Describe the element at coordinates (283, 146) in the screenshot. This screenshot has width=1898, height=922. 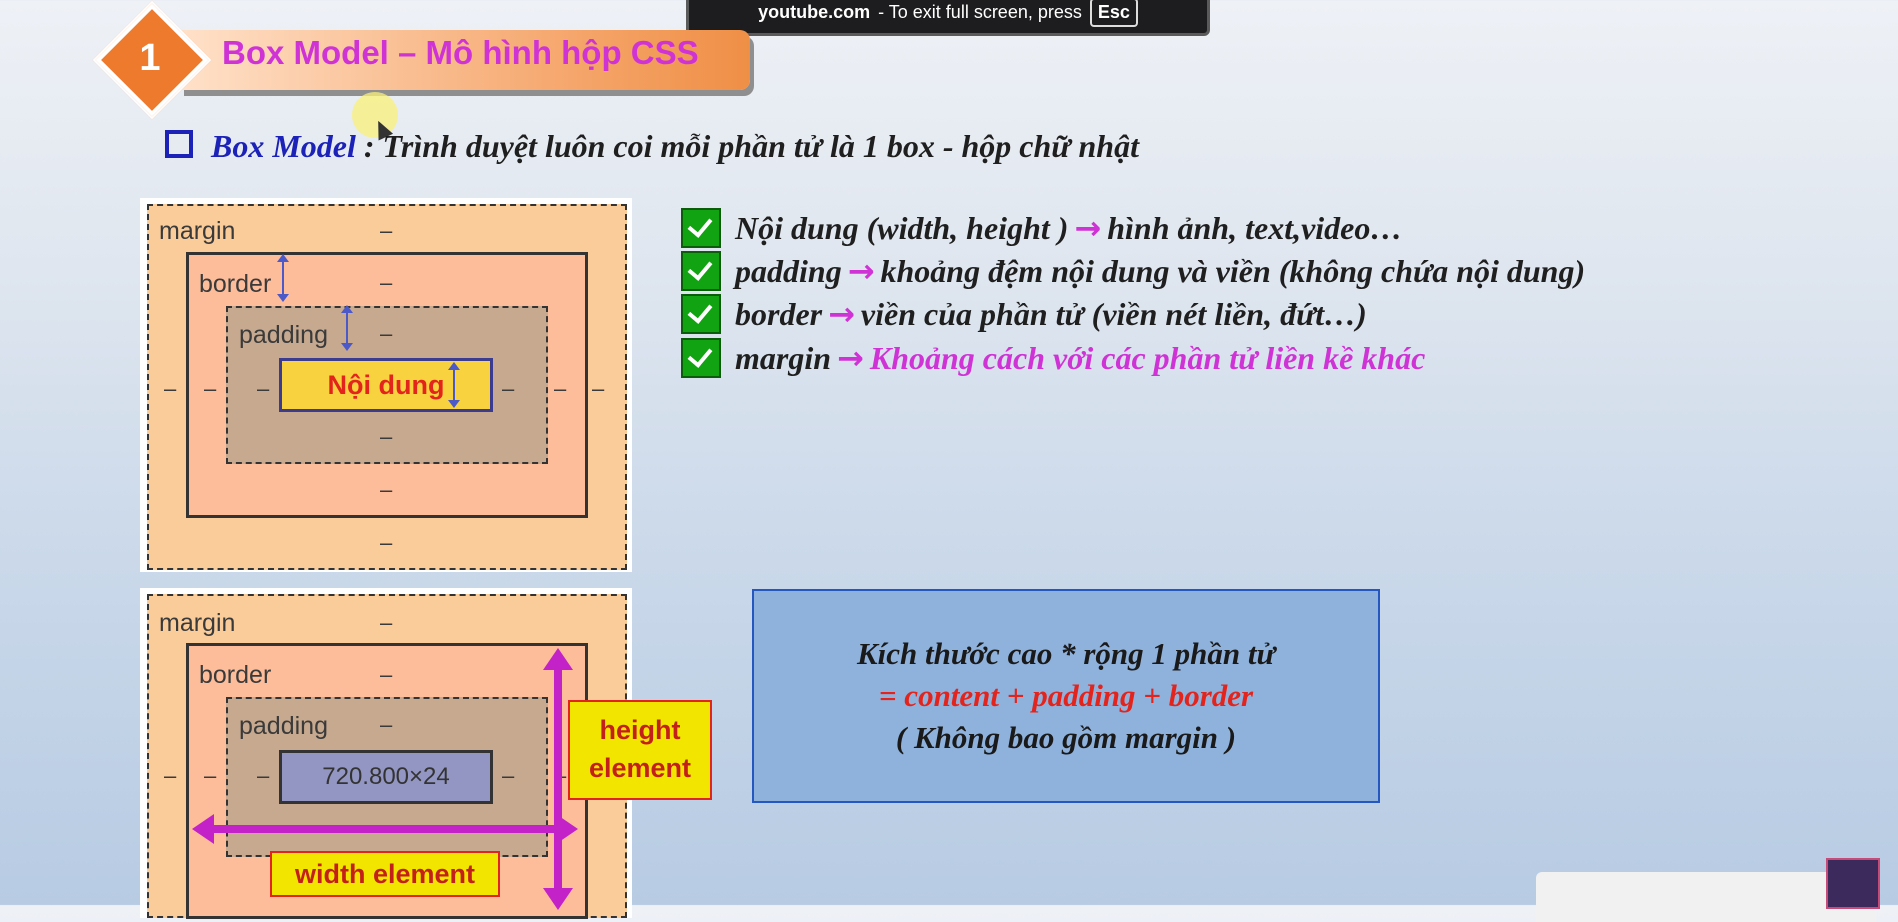
I see `subtitle-lead: Box Model` at that location.